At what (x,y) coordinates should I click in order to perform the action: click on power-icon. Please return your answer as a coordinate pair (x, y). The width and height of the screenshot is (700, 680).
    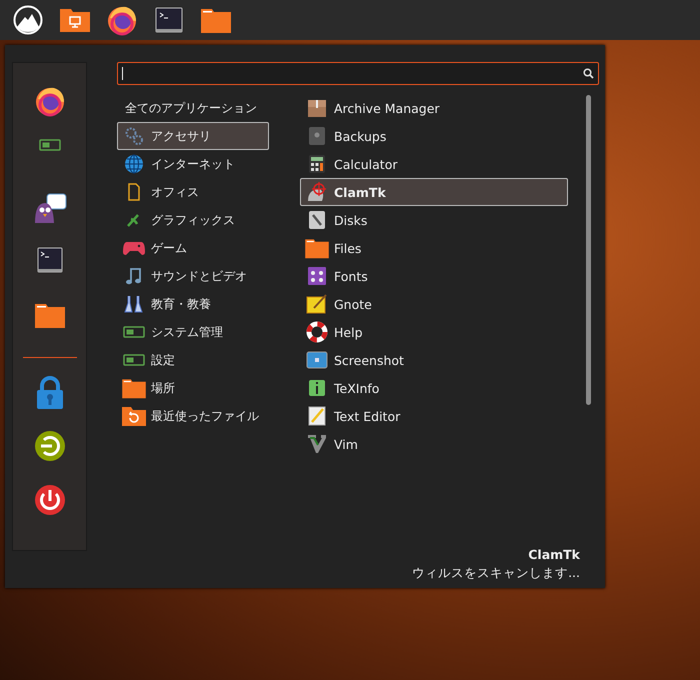
    Looking at the image, I should click on (50, 500).